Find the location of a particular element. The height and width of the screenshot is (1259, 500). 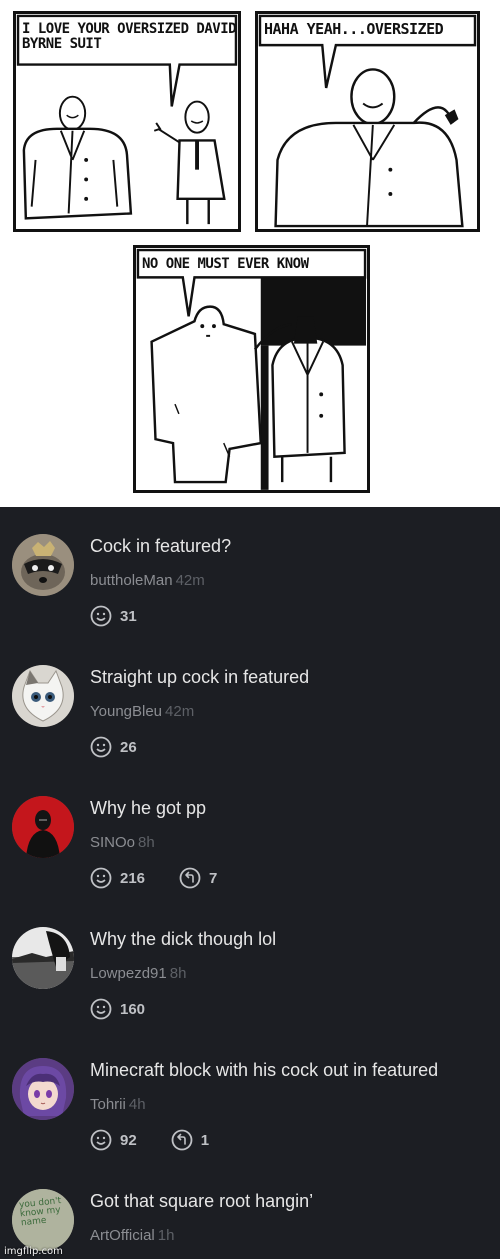

comment-meta: Tohrii 4h is located at coordinates (118, 1104).